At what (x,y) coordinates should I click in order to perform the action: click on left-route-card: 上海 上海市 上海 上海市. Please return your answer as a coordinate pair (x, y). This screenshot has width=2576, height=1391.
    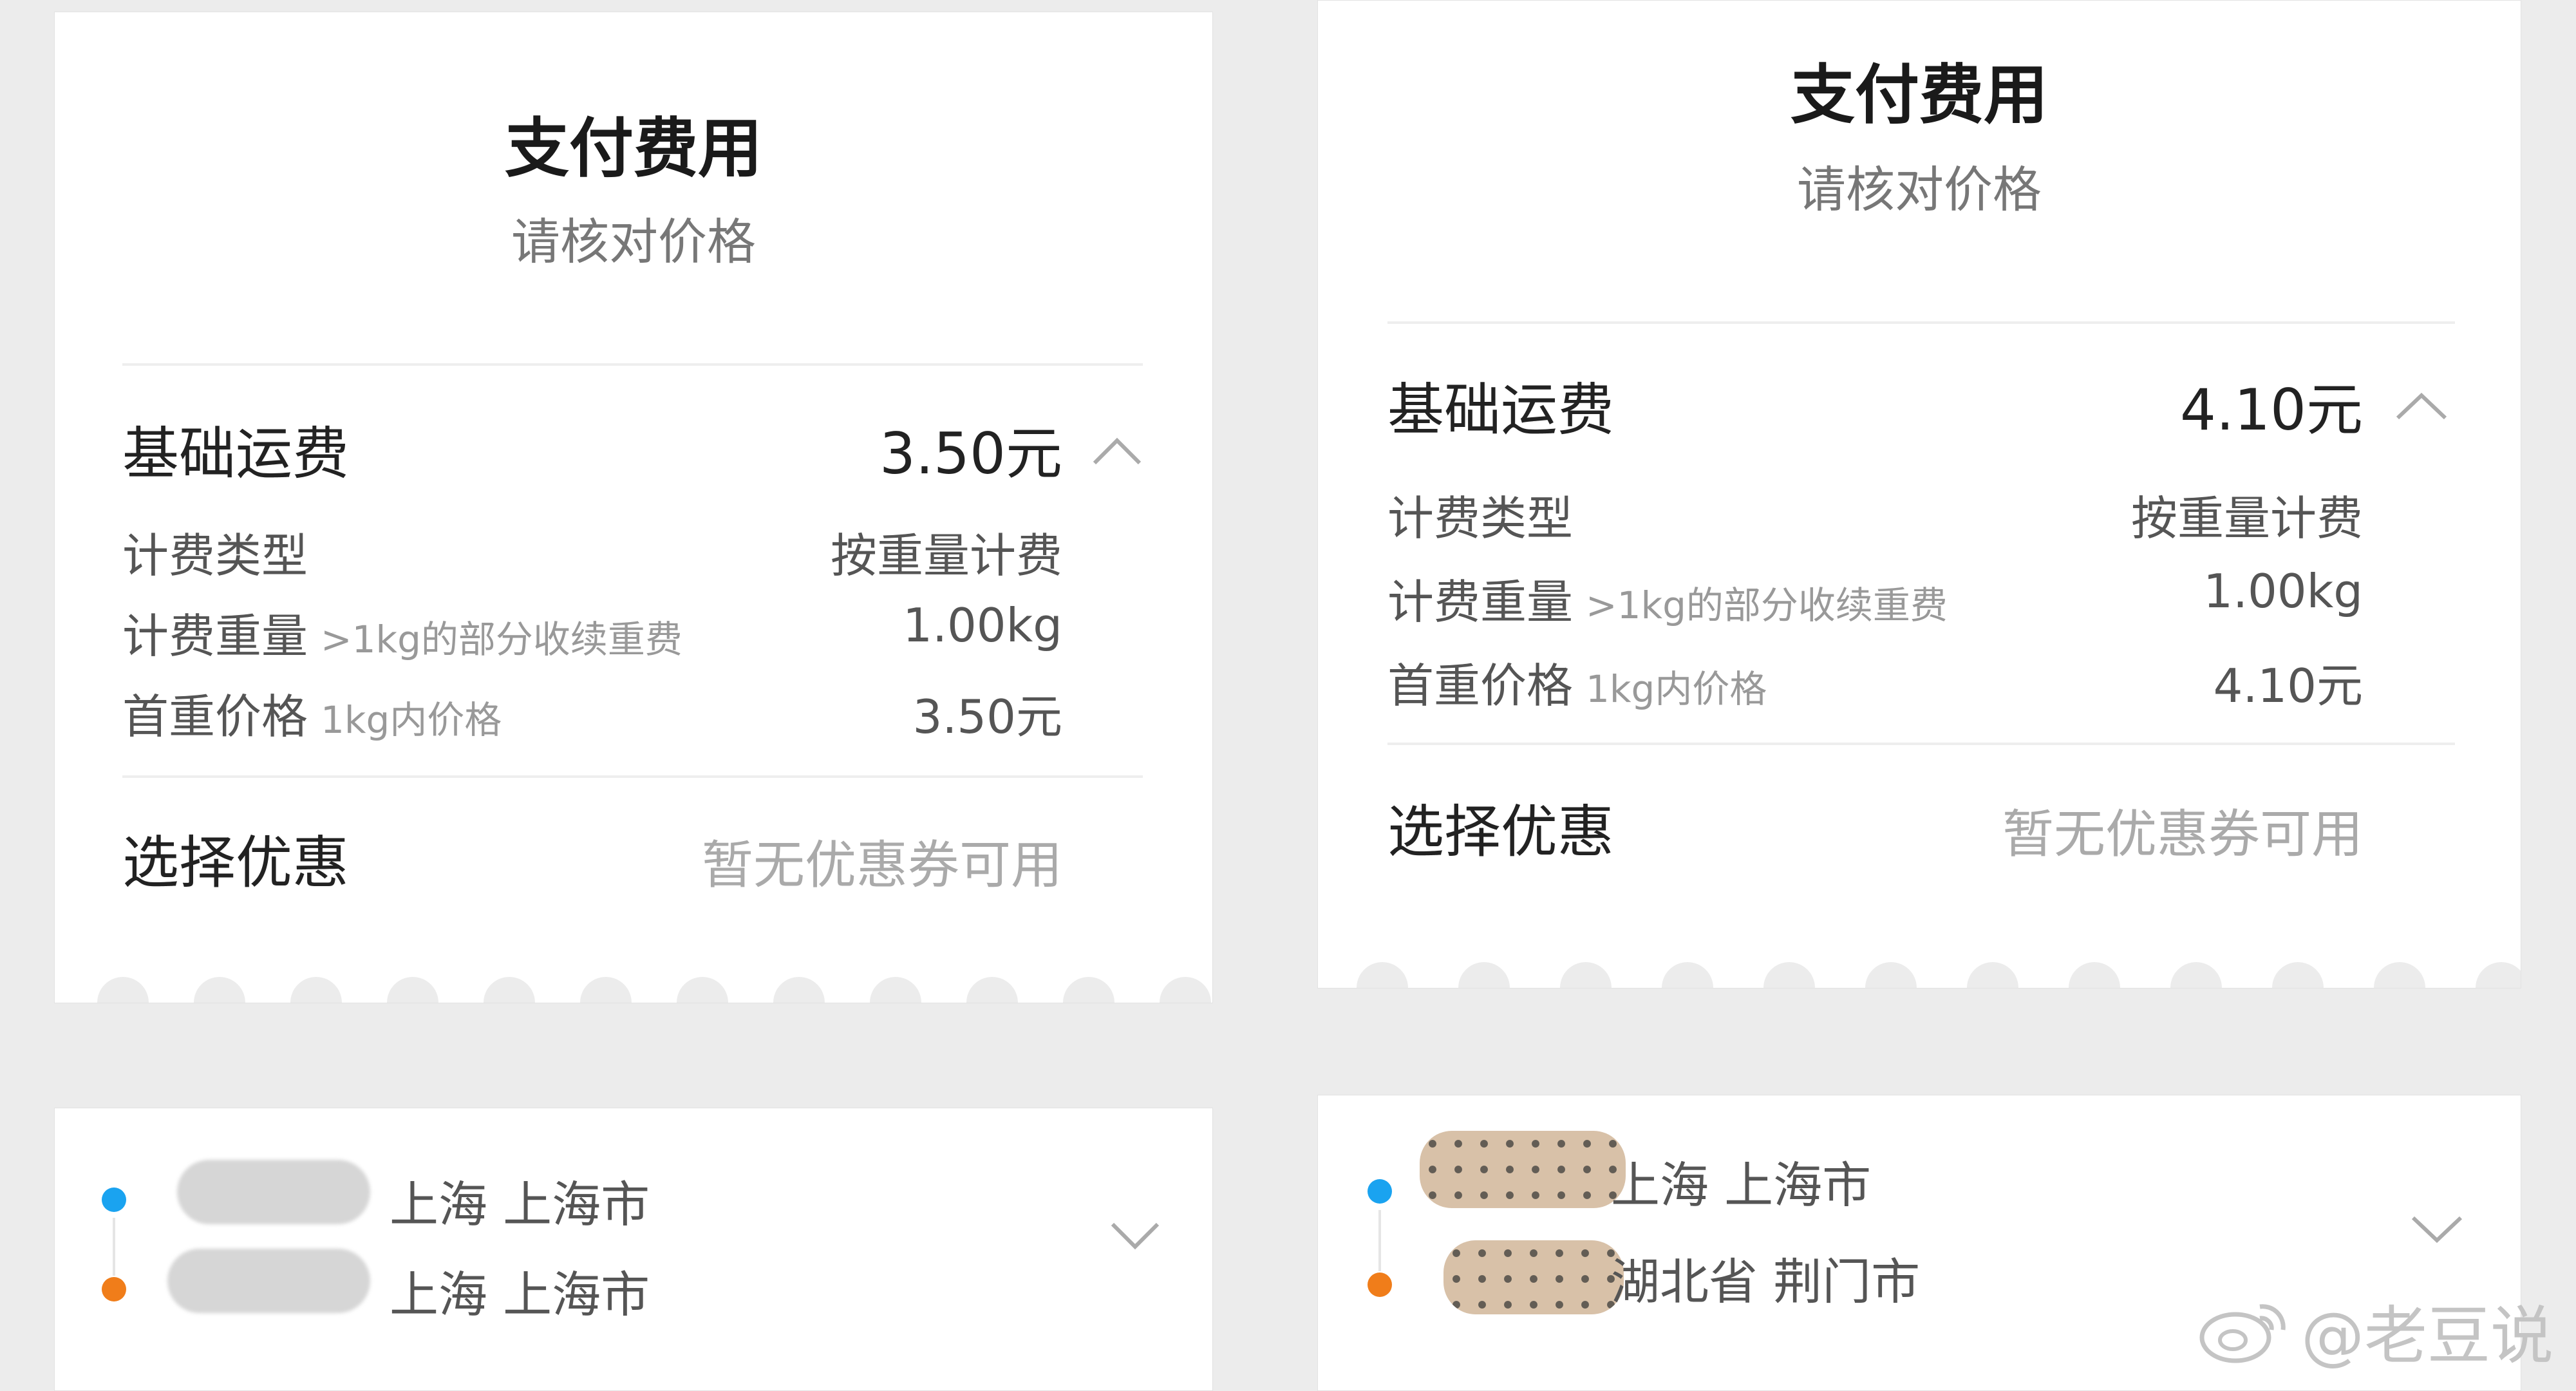
    Looking at the image, I should click on (633, 1249).